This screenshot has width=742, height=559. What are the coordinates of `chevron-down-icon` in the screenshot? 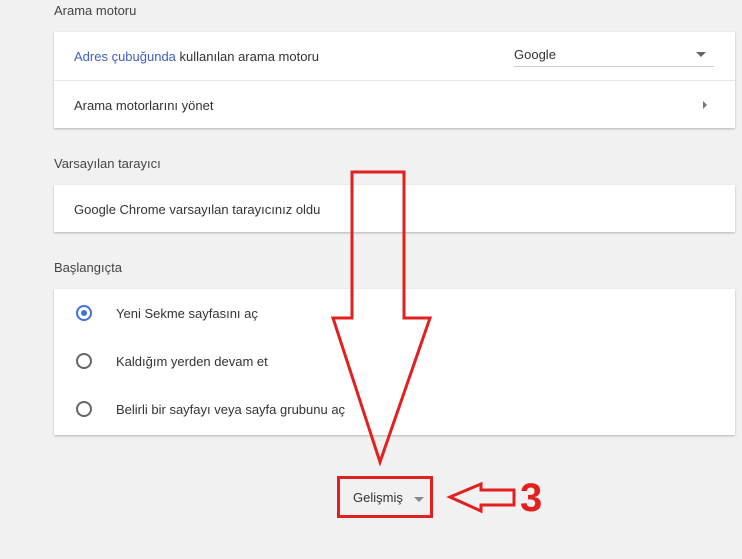 It's located at (419, 499).